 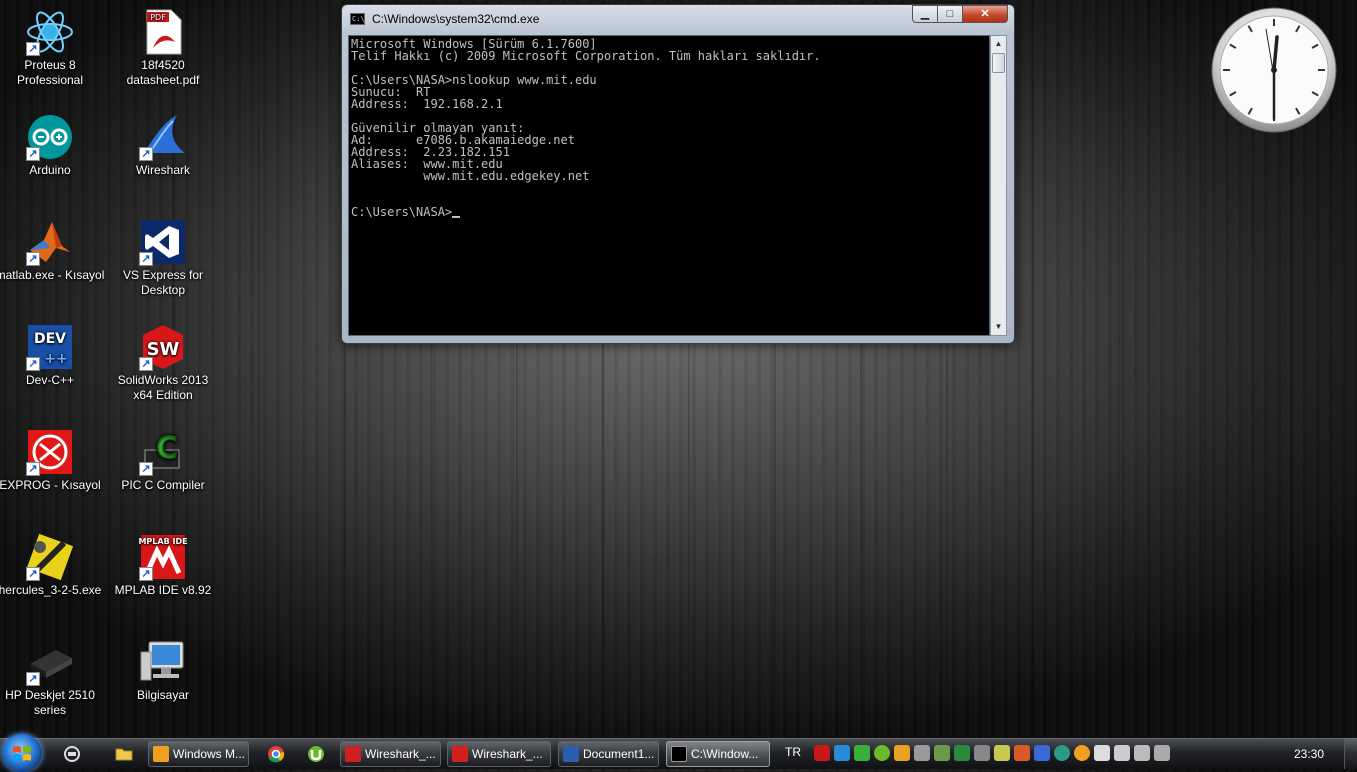 What do you see at coordinates (72, 754) in the screenshot?
I see `quick-launch-switcher-icon` at bounding box center [72, 754].